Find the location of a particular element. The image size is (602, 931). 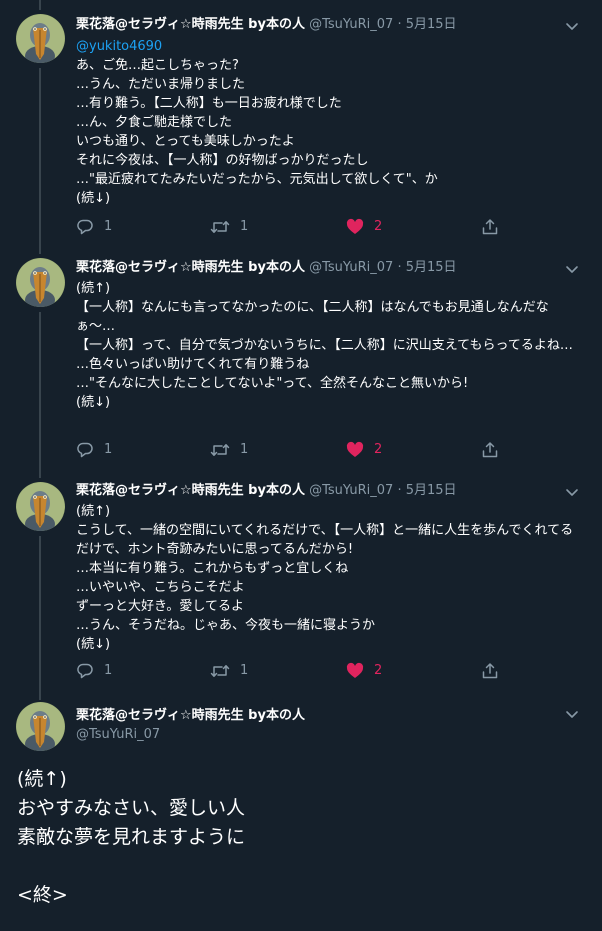

tweet-line: …"最近疲れてたみたいだったから、元気出して欲しくて"、か is located at coordinates (257, 179).